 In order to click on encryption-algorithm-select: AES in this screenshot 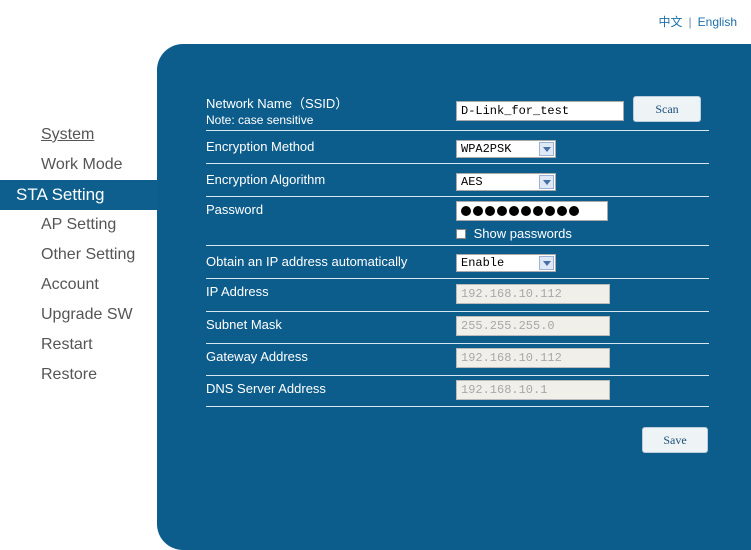, I will do `click(506, 182)`.